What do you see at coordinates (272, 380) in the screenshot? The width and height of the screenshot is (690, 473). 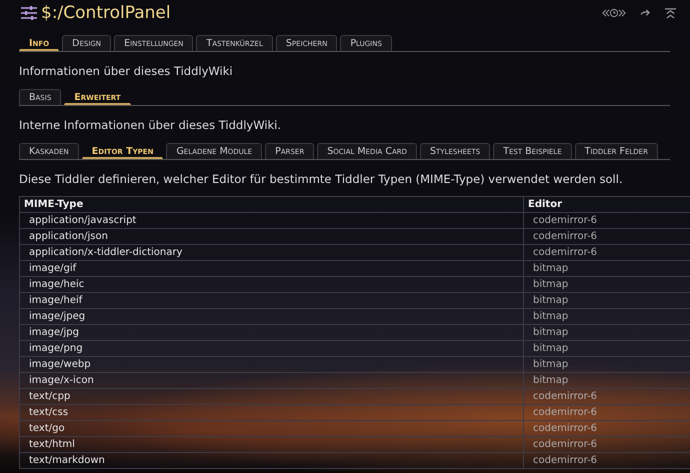 I see `table-cell: image/x-icon` at bounding box center [272, 380].